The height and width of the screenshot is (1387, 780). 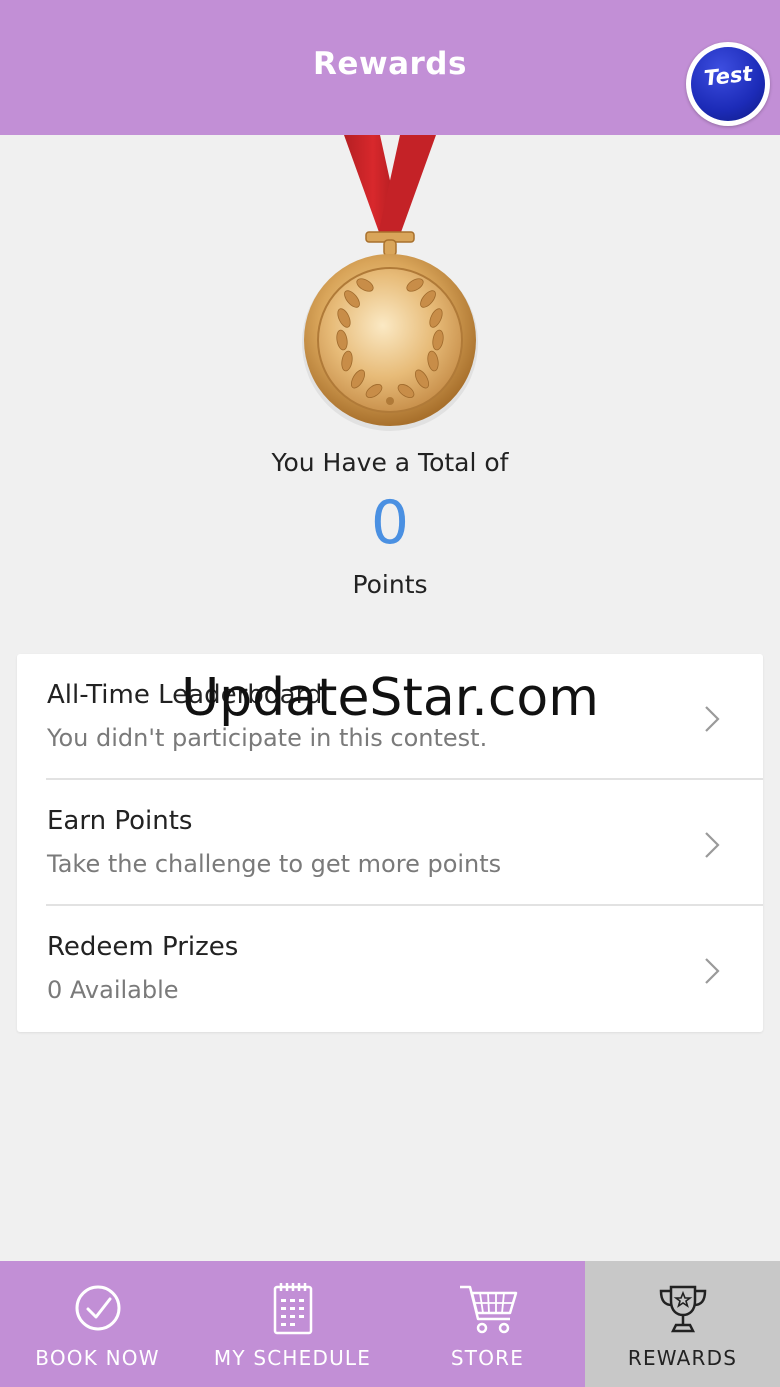 I want to click on nav-label: REWARDS, so click(x=682, y=1358).